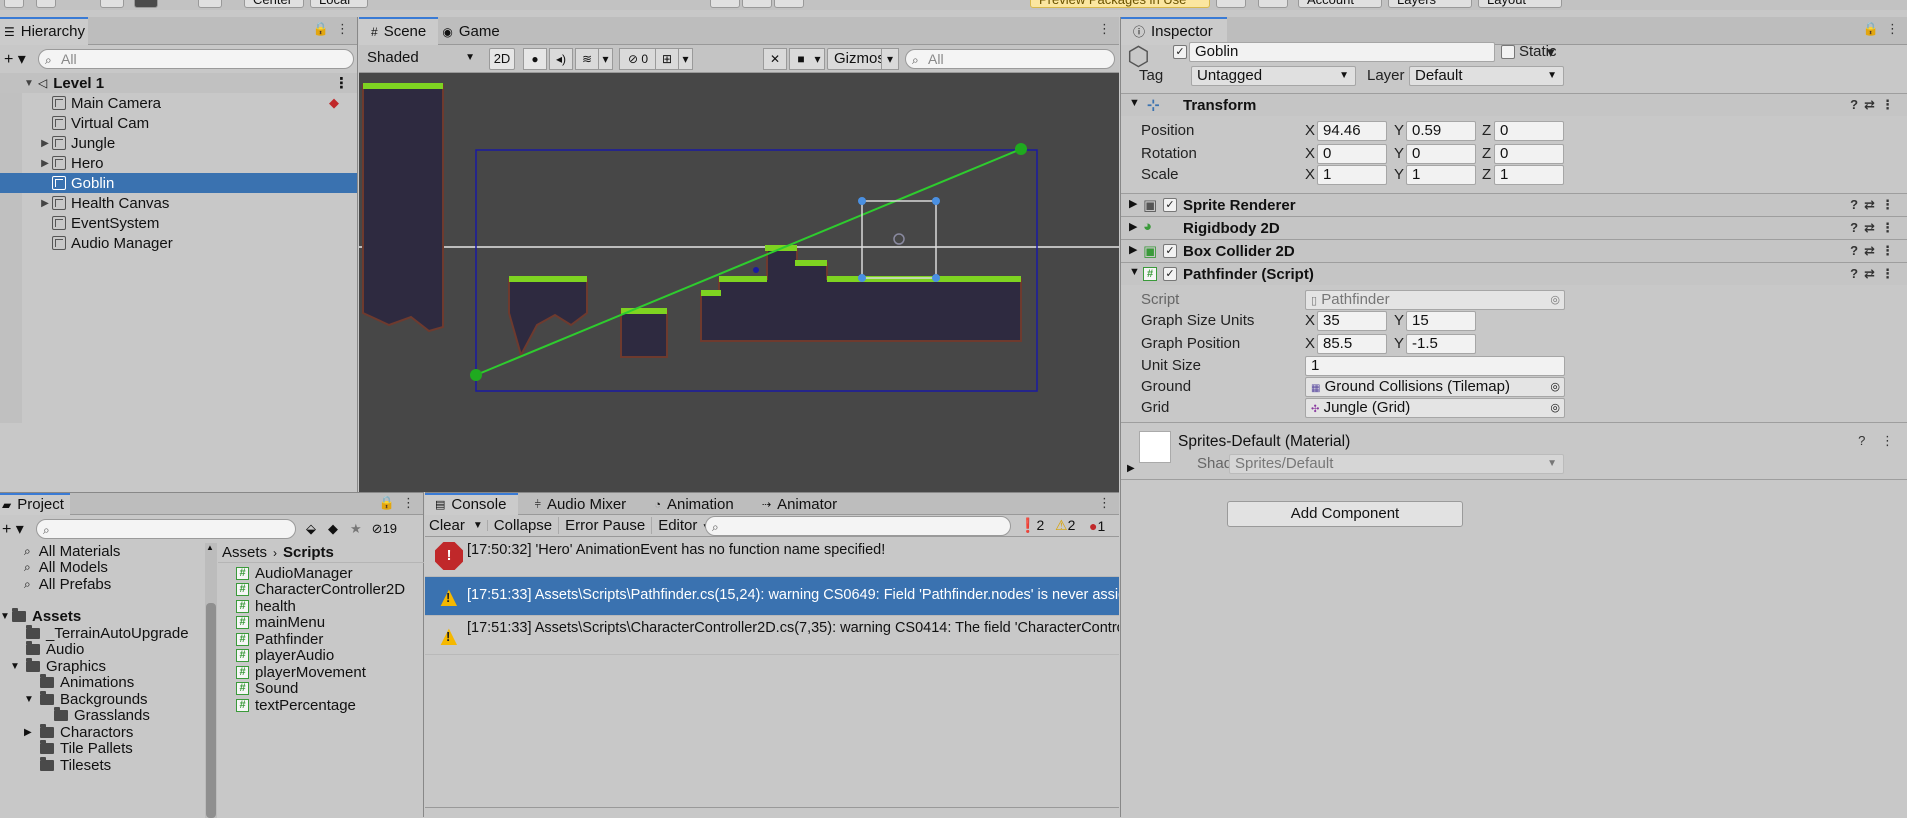  What do you see at coordinates (1352, 344) in the screenshot?
I see `graph-position-x-field: 85.5` at bounding box center [1352, 344].